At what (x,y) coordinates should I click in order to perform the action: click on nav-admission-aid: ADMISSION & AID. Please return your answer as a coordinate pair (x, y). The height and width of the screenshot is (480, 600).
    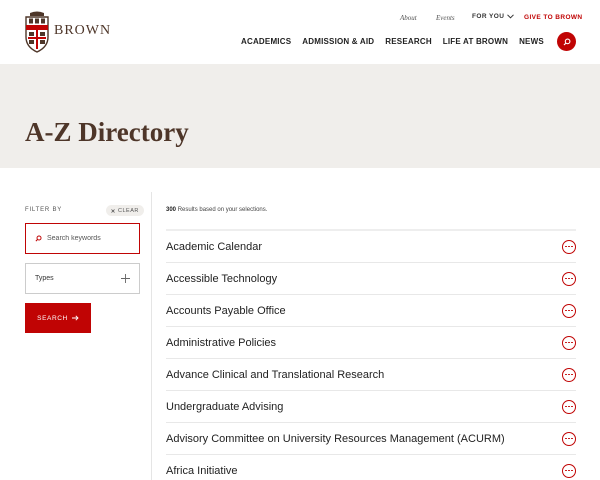
    Looking at the image, I should click on (338, 41).